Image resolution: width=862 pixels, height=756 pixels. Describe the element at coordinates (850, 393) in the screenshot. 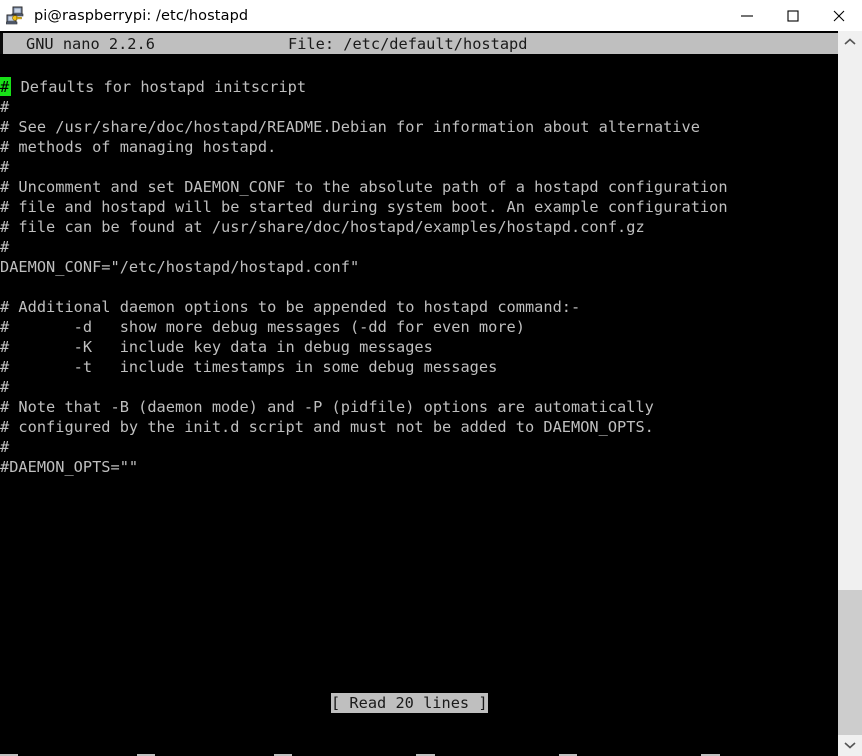

I see `vertical-scrollbar` at that location.